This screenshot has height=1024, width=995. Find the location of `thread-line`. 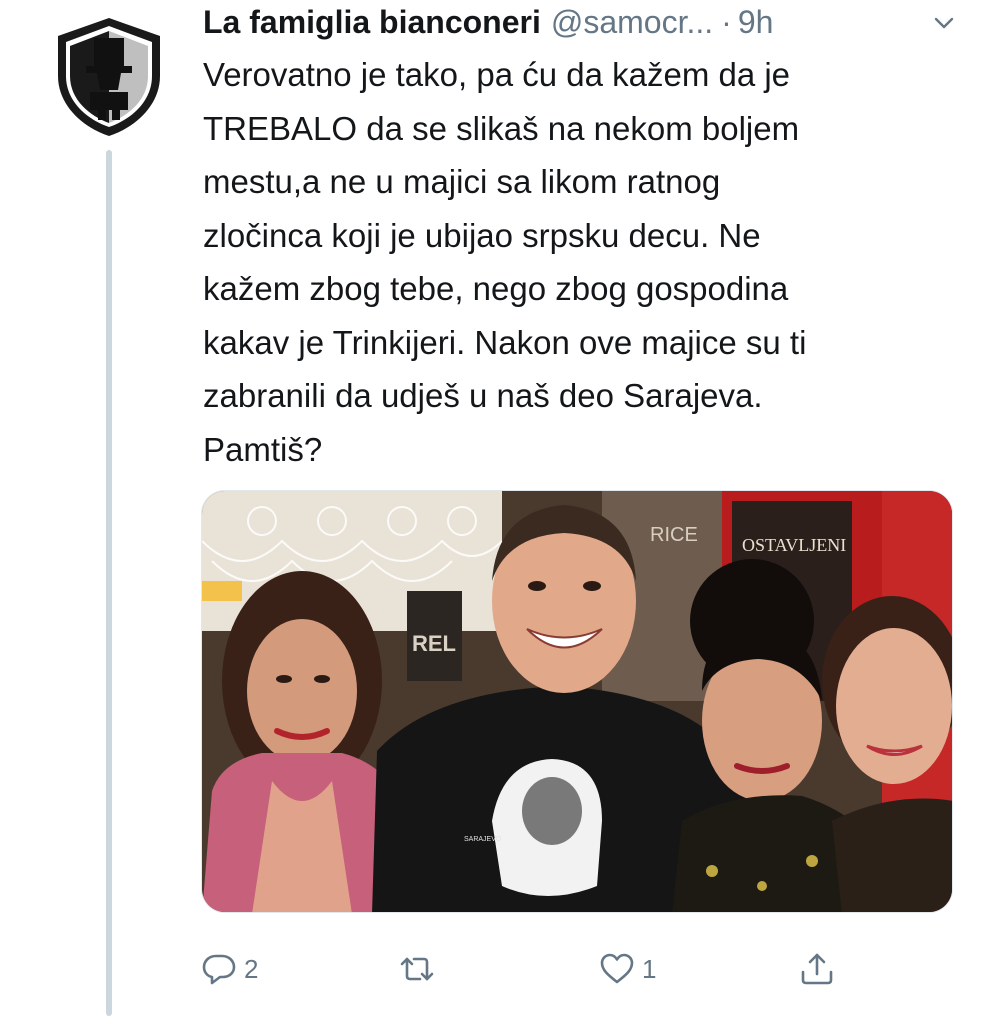

thread-line is located at coordinates (109, 583).